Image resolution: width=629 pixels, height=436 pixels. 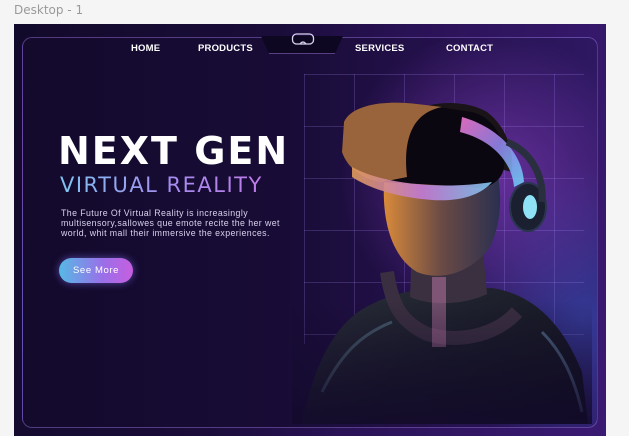 I want to click on frame-label: Desktop - 1, so click(x=49, y=10).